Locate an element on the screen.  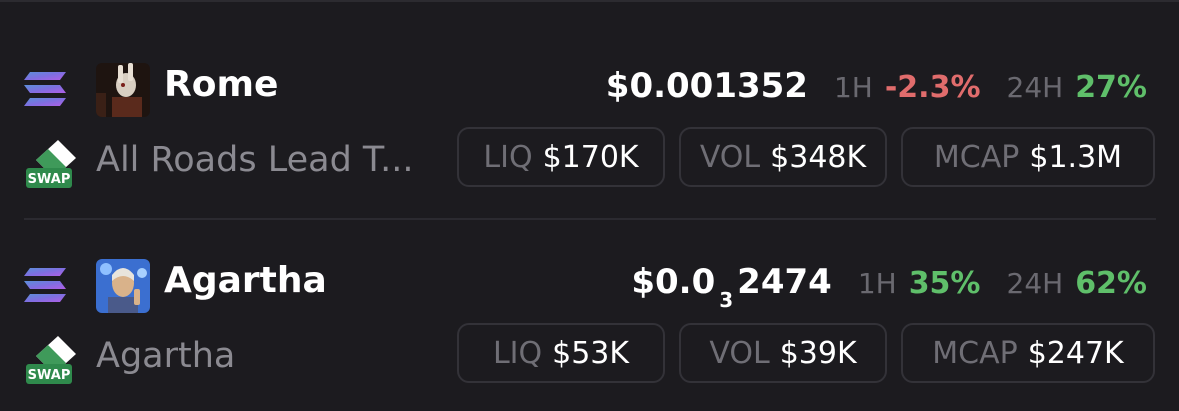
volume-value: $39K is located at coordinates (818, 353).